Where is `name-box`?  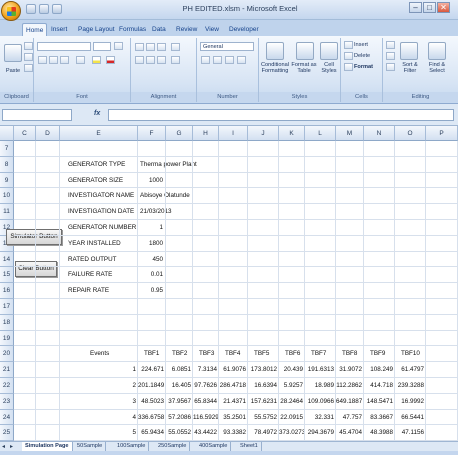 name-box is located at coordinates (37, 115).